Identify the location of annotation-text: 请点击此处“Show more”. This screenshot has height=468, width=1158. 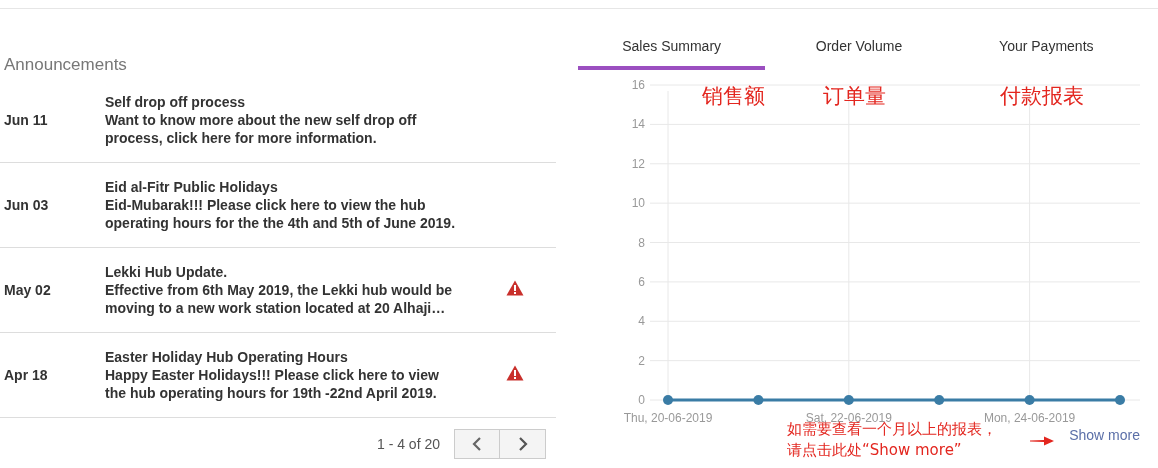
(875, 450).